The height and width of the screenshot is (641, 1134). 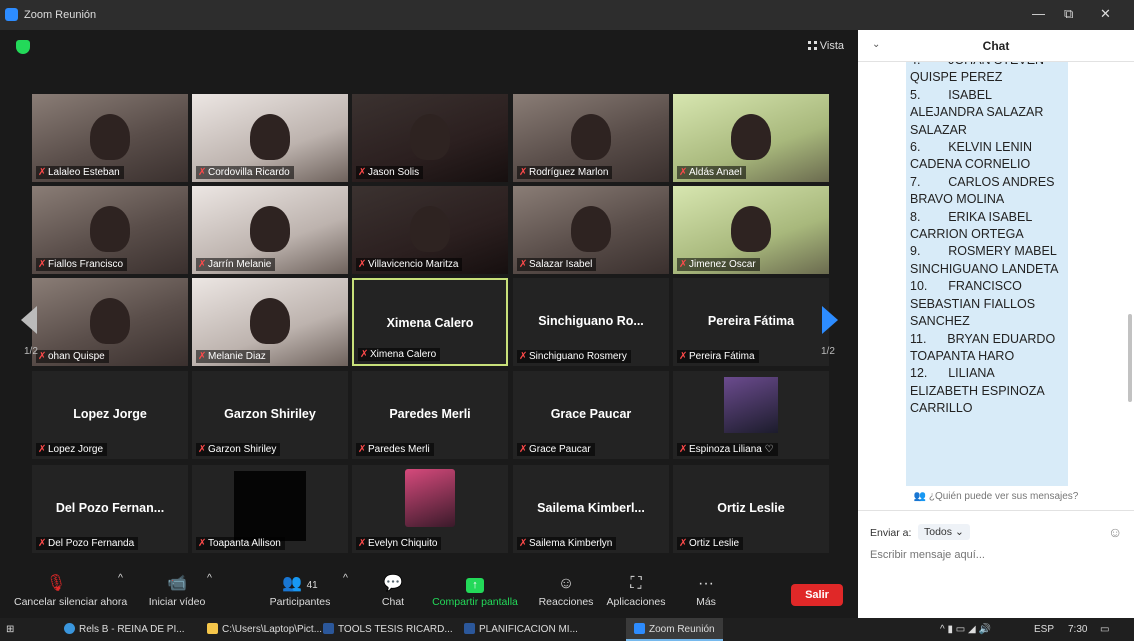 I want to click on participant-name-text: Rodríguez Marlon, so click(x=569, y=172).